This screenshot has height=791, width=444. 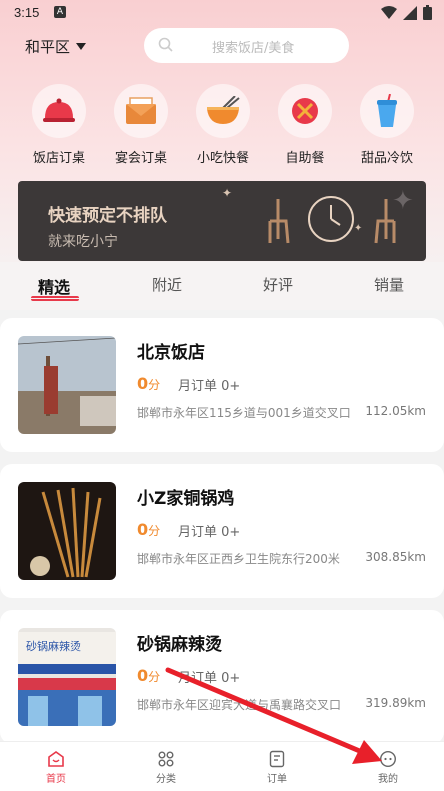 I want to click on promo-banner: 快速预定不排队 就来吃小宁 ✦ ✦ ✦, so click(x=222, y=221).